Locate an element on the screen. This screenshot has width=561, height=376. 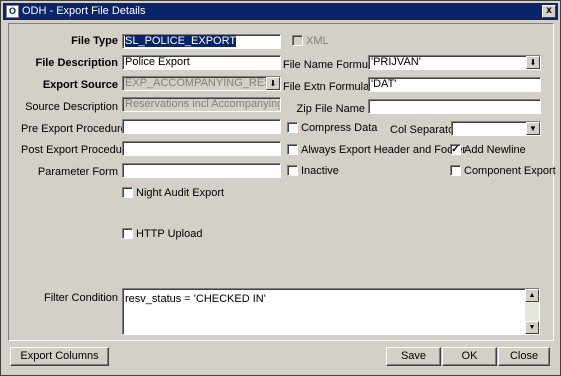
zip-file-name-label: Zip File Name is located at coordinates (330, 109).